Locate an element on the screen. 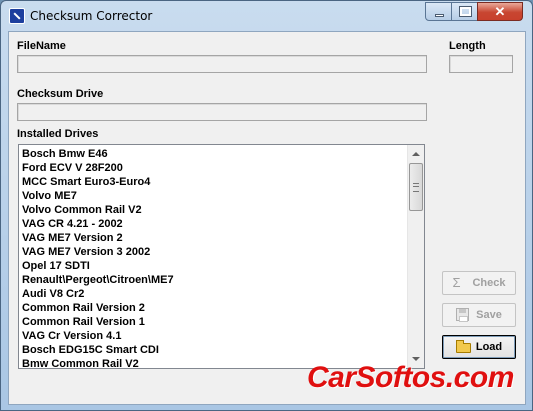  scroll-up-button is located at coordinates (416, 153).